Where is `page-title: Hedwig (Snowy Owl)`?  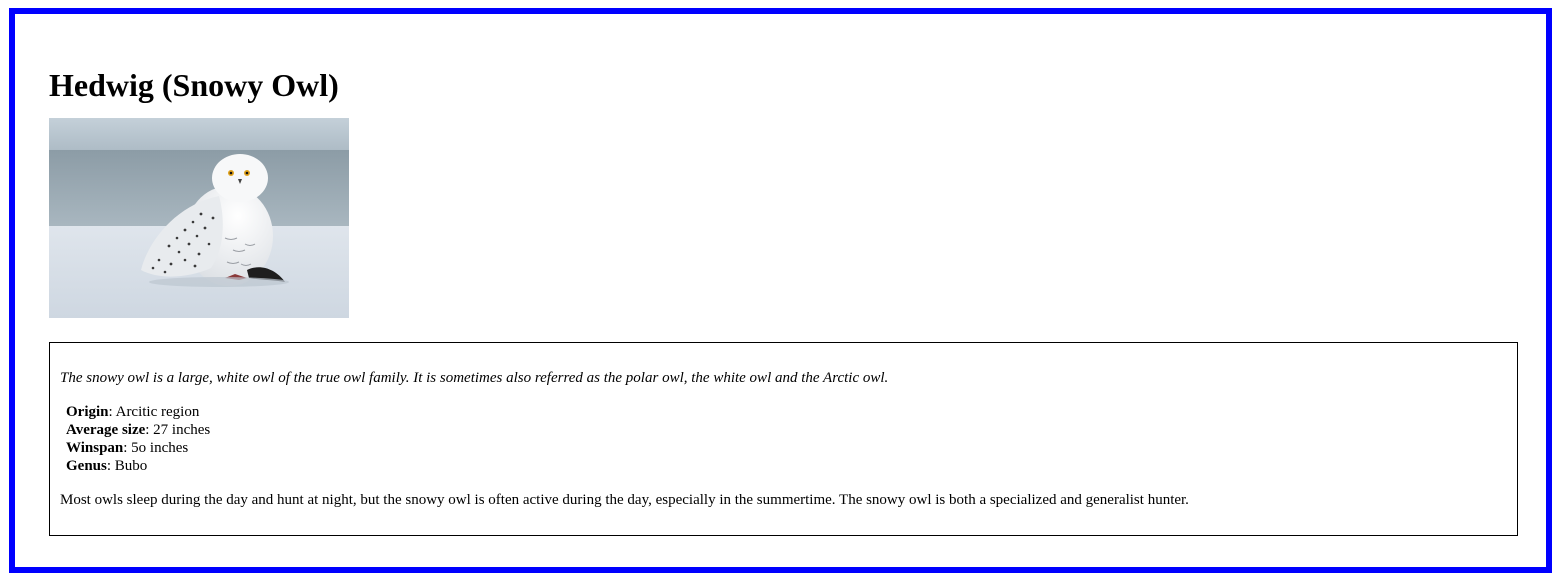
page-title: Hedwig (Snowy Owl) is located at coordinates (194, 85).